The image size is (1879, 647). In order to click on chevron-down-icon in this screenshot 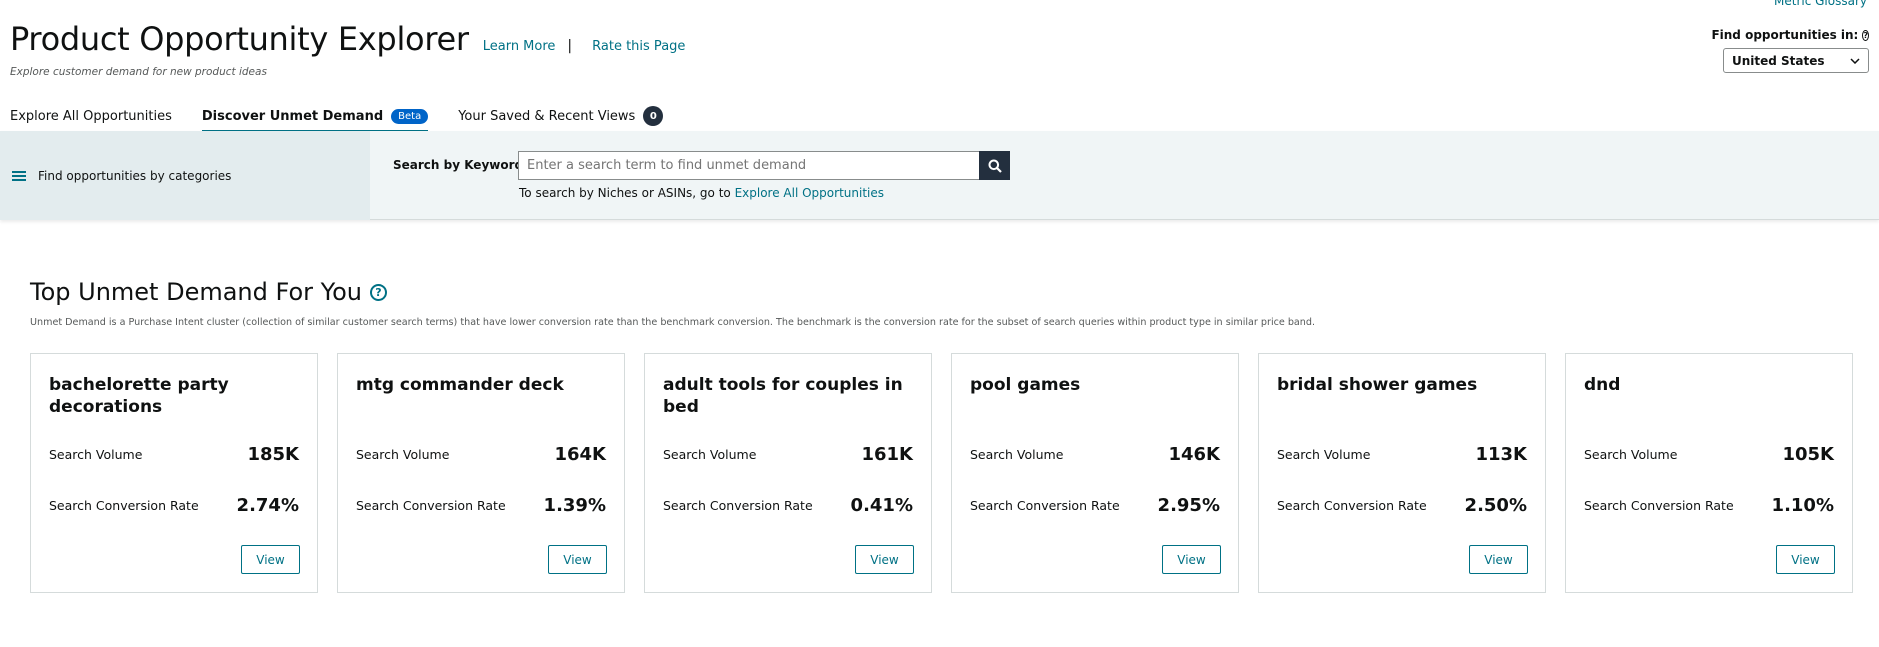, I will do `click(1855, 60)`.